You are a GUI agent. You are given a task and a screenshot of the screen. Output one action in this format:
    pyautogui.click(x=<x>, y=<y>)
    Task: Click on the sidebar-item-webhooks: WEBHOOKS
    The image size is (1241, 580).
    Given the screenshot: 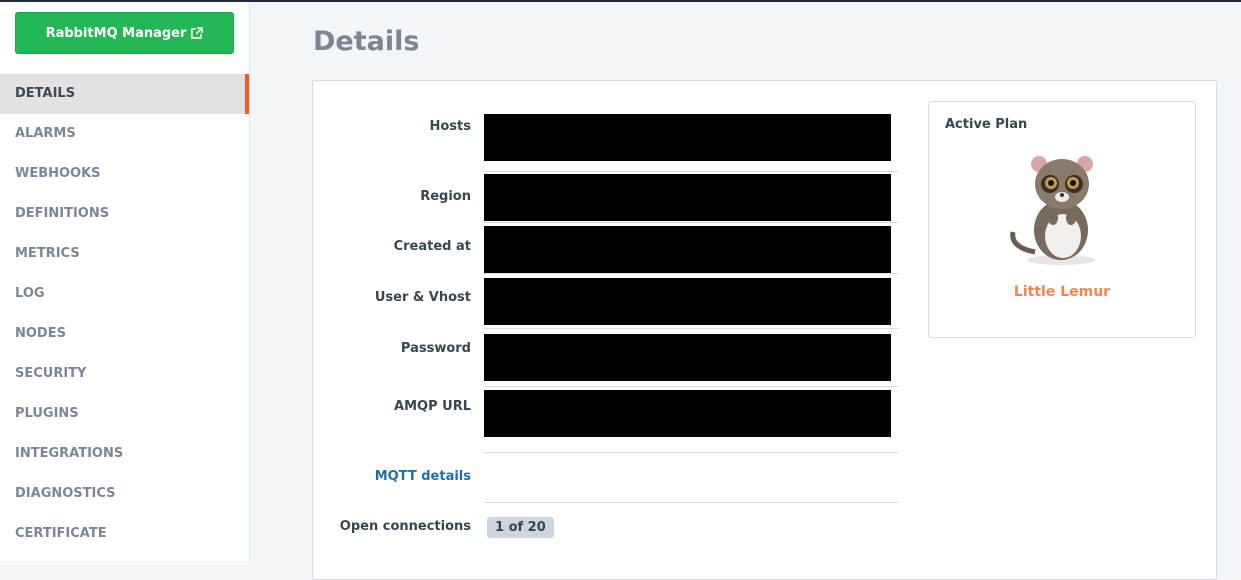 What is the action you would take?
    pyautogui.click(x=124, y=174)
    